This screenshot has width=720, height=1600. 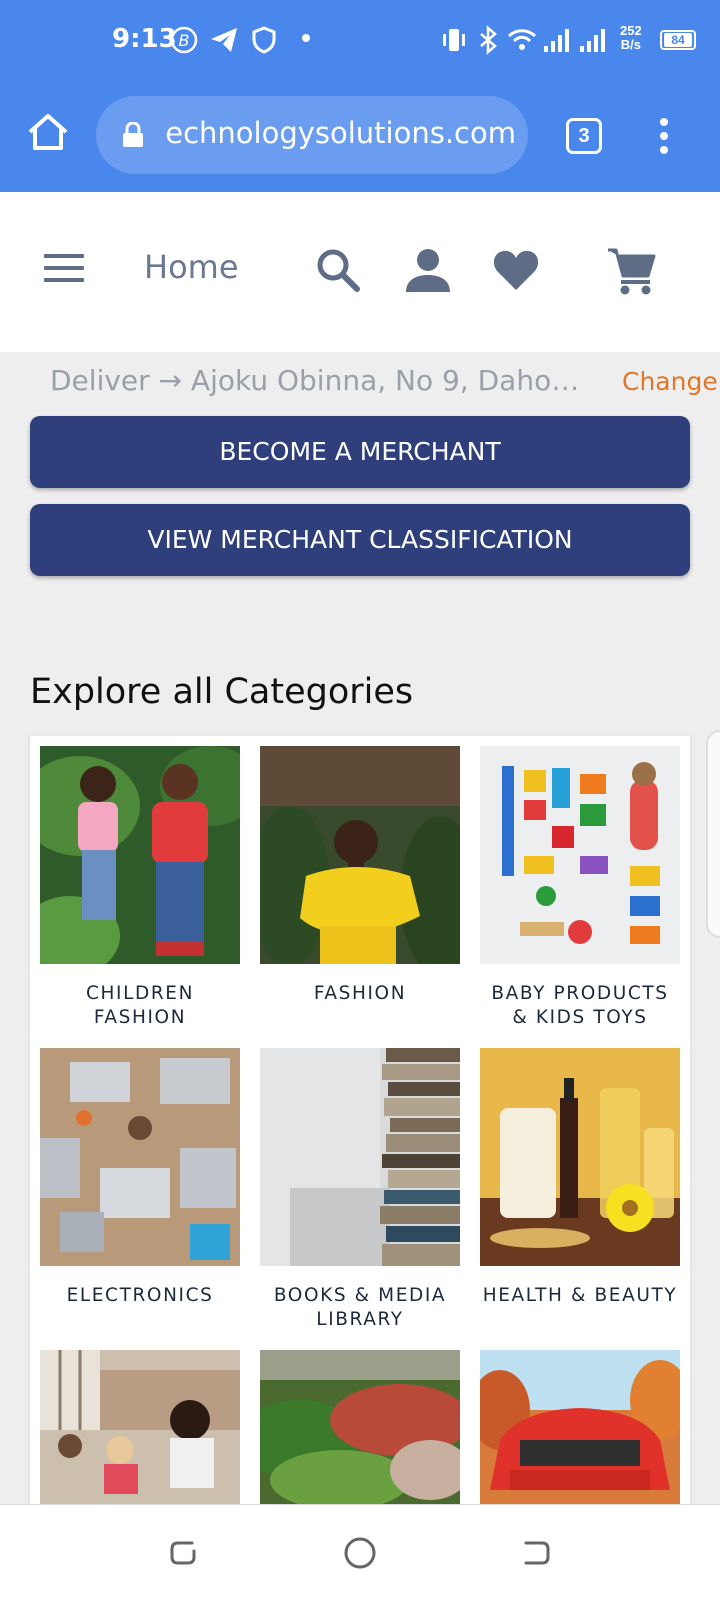 I want to click on browser-home-icon, so click(x=48, y=132).